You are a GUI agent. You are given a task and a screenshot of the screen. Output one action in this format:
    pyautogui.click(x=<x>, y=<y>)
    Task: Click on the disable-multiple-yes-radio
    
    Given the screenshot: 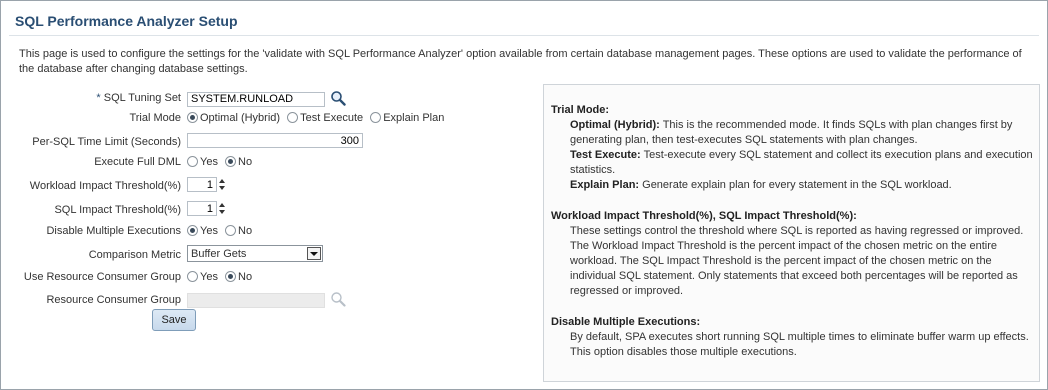 What is the action you would take?
    pyautogui.click(x=192, y=230)
    